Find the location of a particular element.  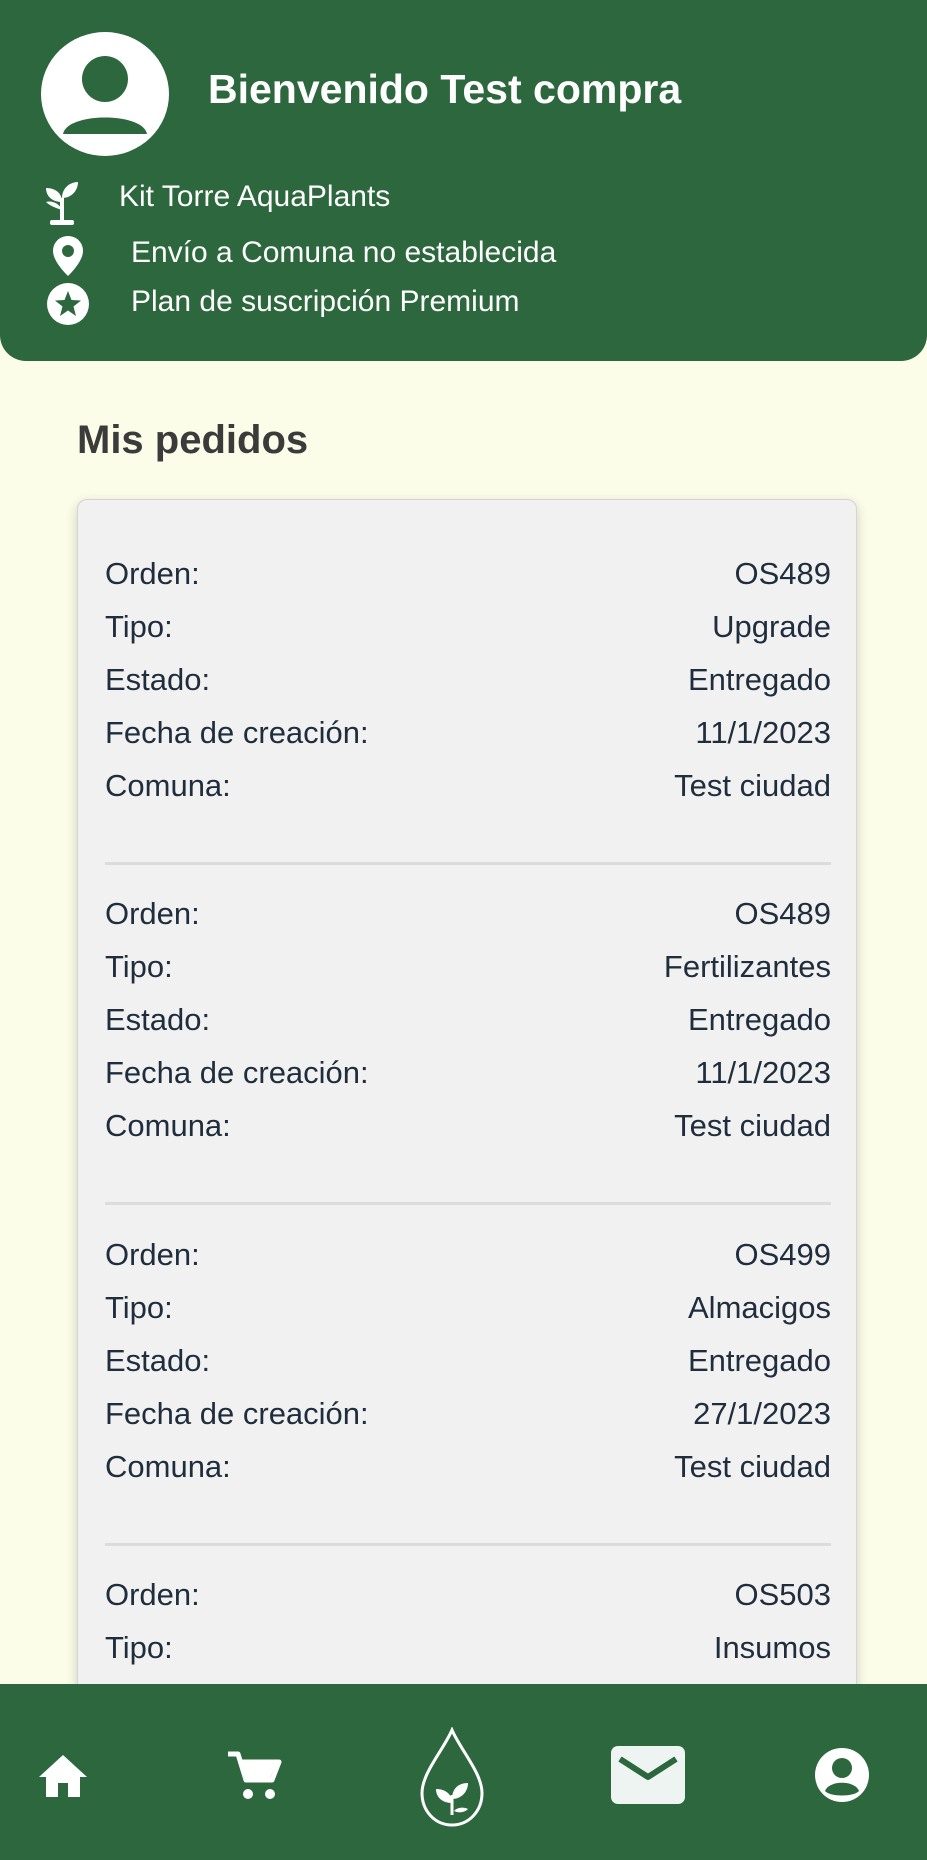

order-row-fecha: Fecha de creación: 27/1/2023 is located at coordinates (468, 1422).